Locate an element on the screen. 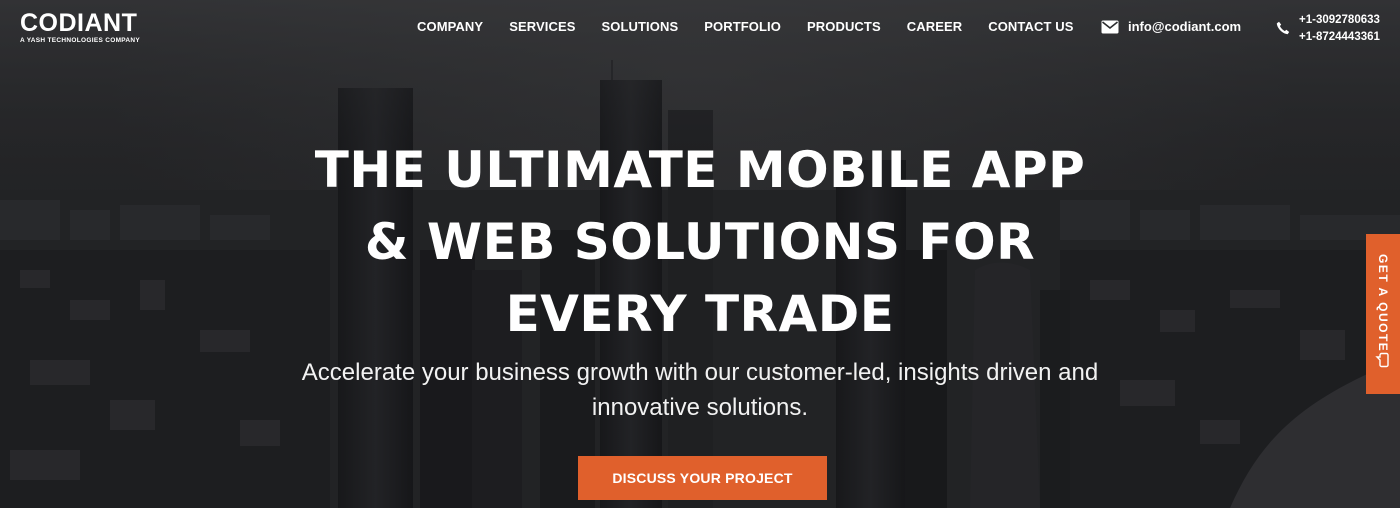  phone-number-1: +1-3092780633 is located at coordinates (1339, 20).